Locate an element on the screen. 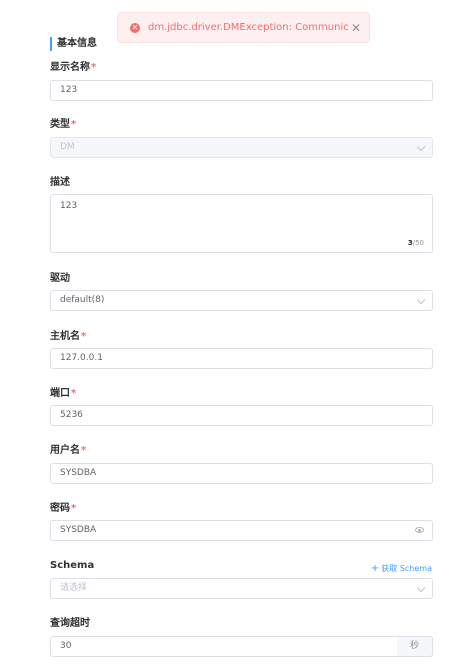 This screenshot has width=474, height=665. section-title: 基本信息 is located at coordinates (73, 44).